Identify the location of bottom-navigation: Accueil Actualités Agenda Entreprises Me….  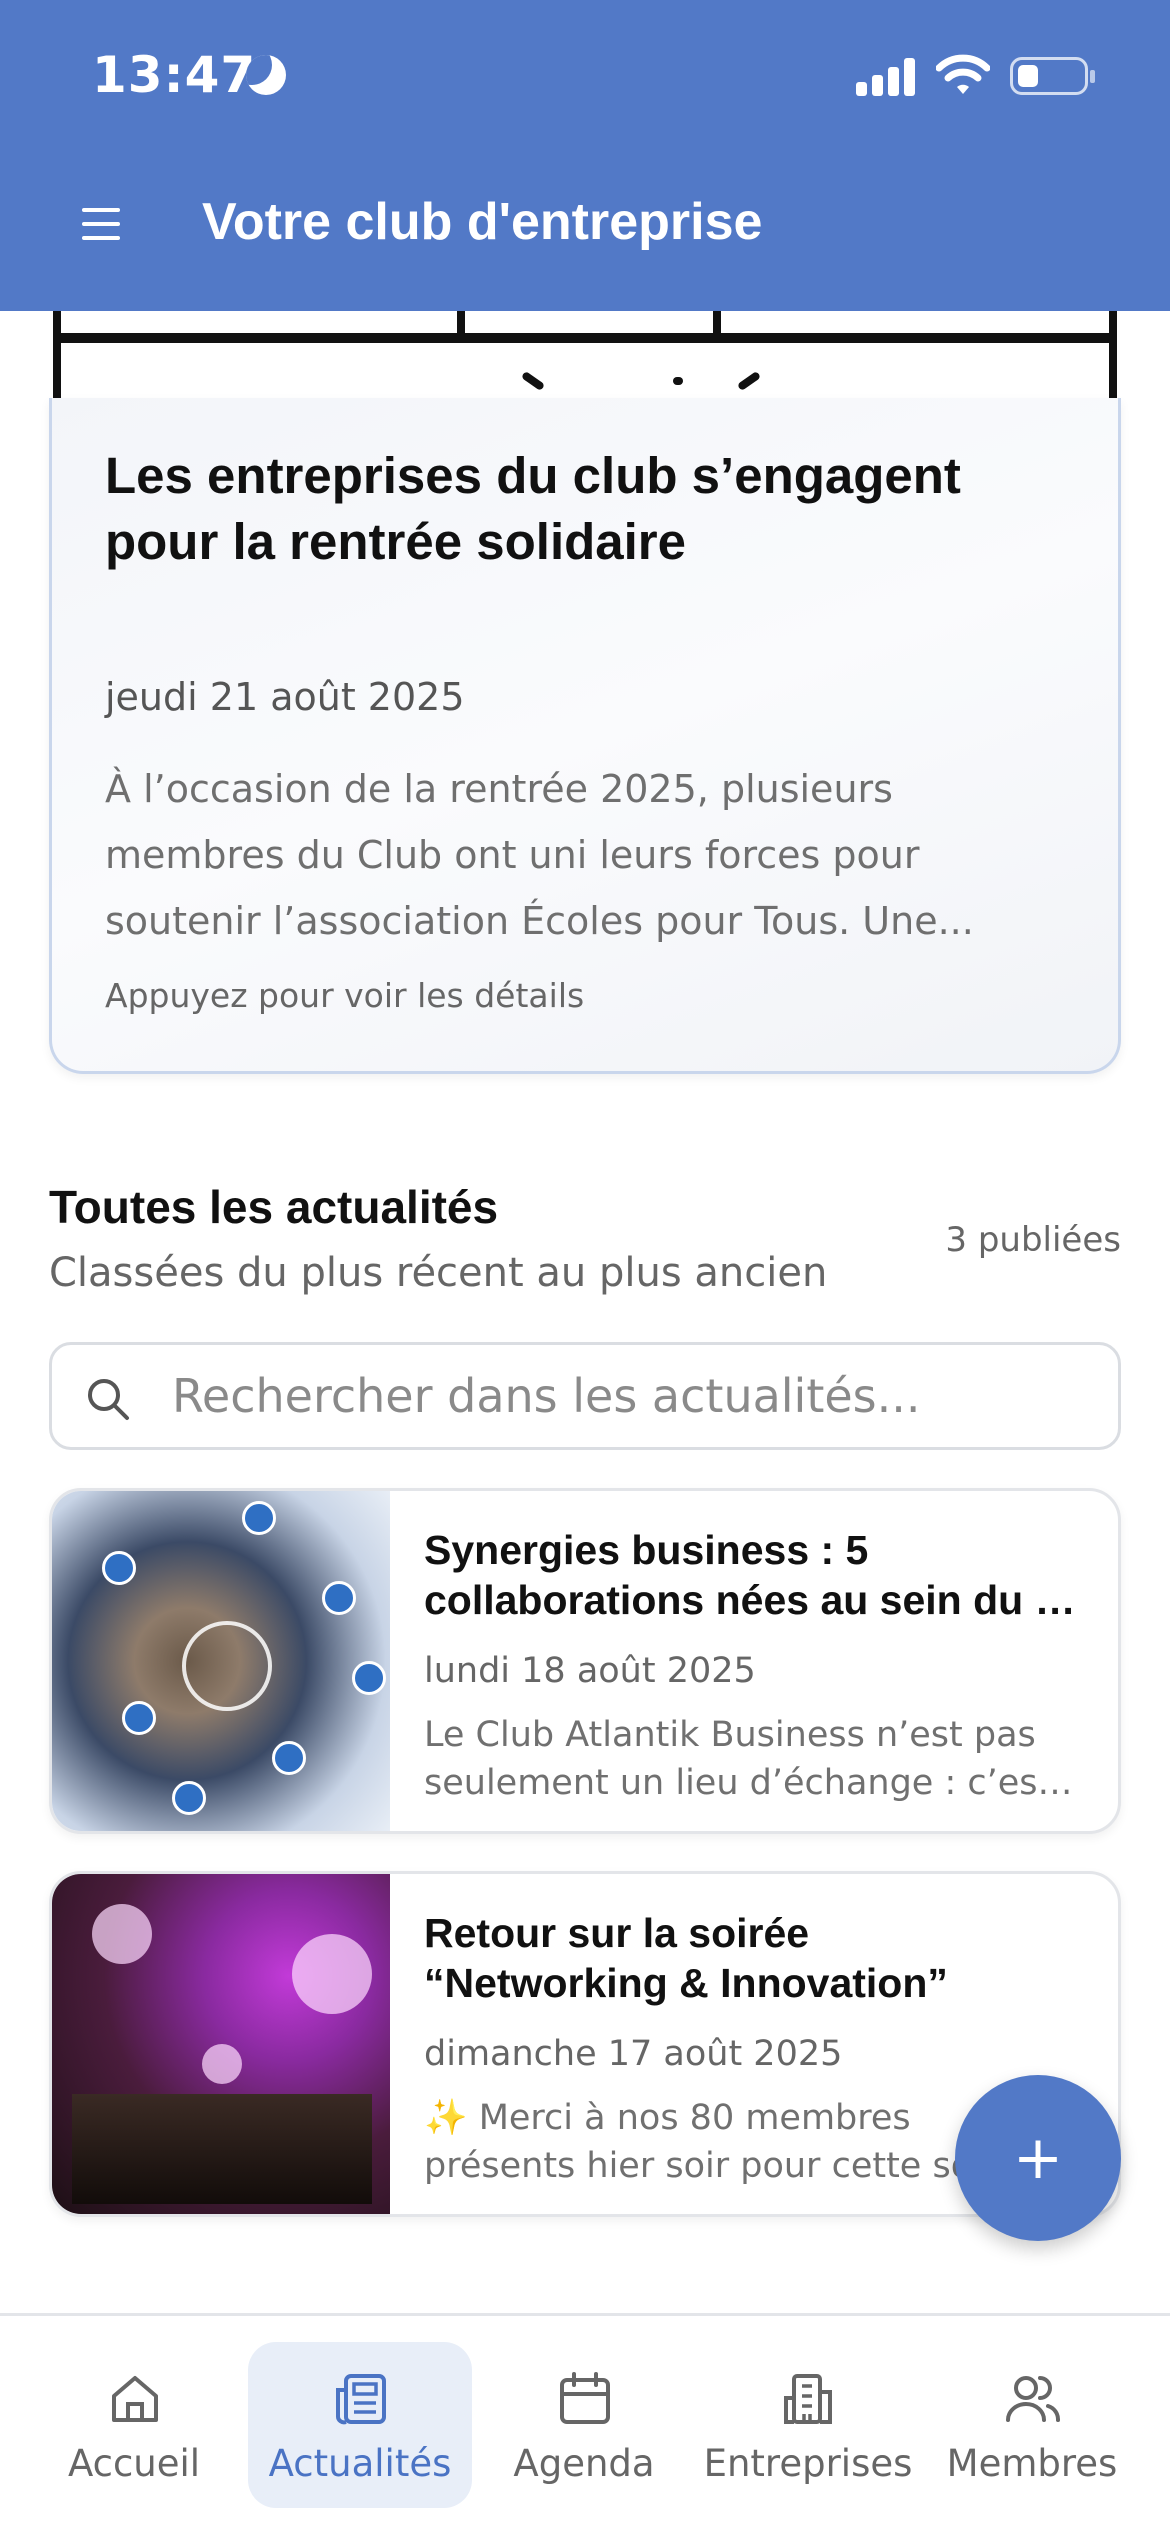
(585, 2422).